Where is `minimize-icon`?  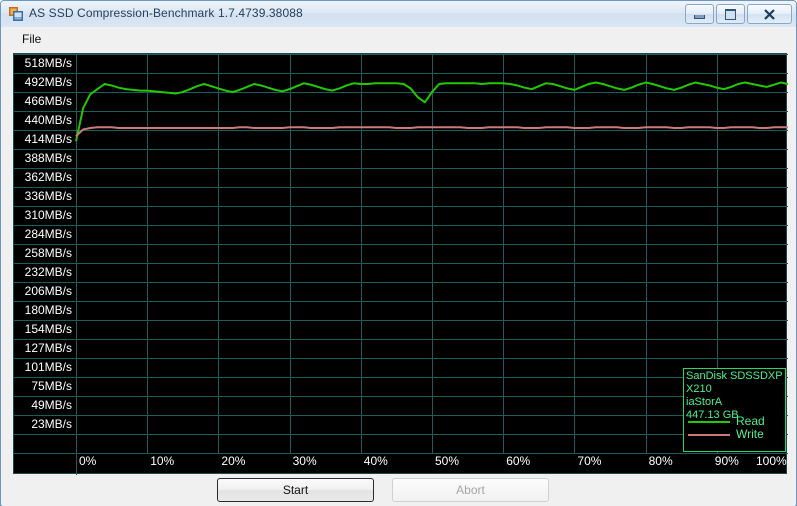 minimize-icon is located at coordinates (699, 14).